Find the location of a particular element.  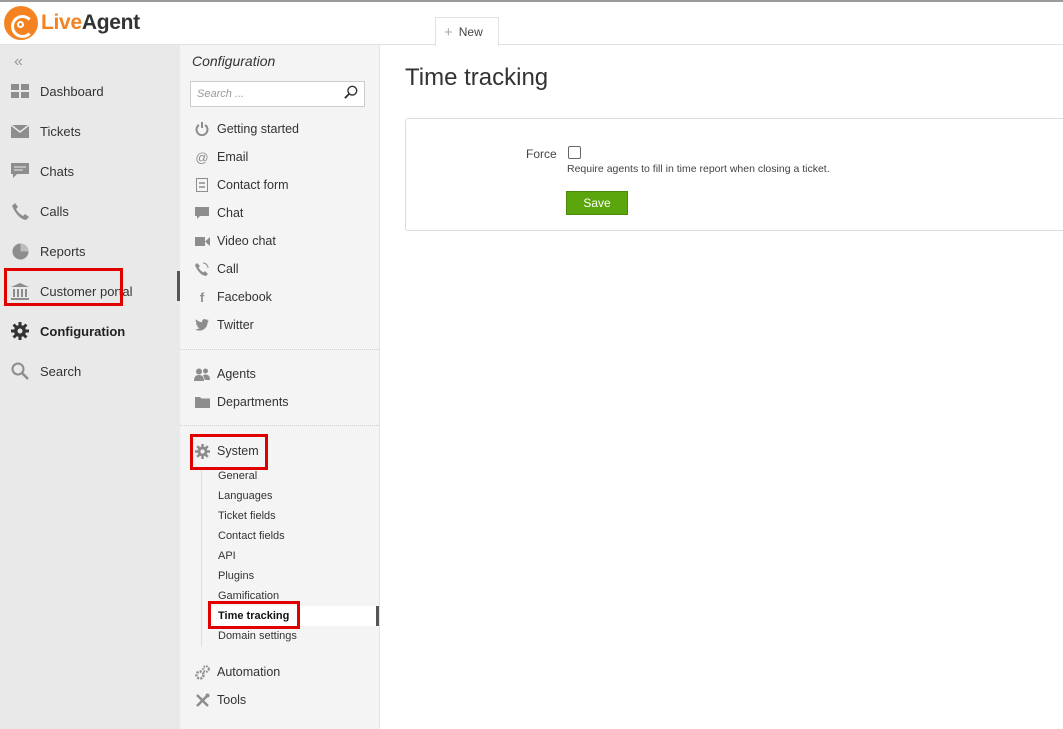

system-item-api: API is located at coordinates (227, 556).